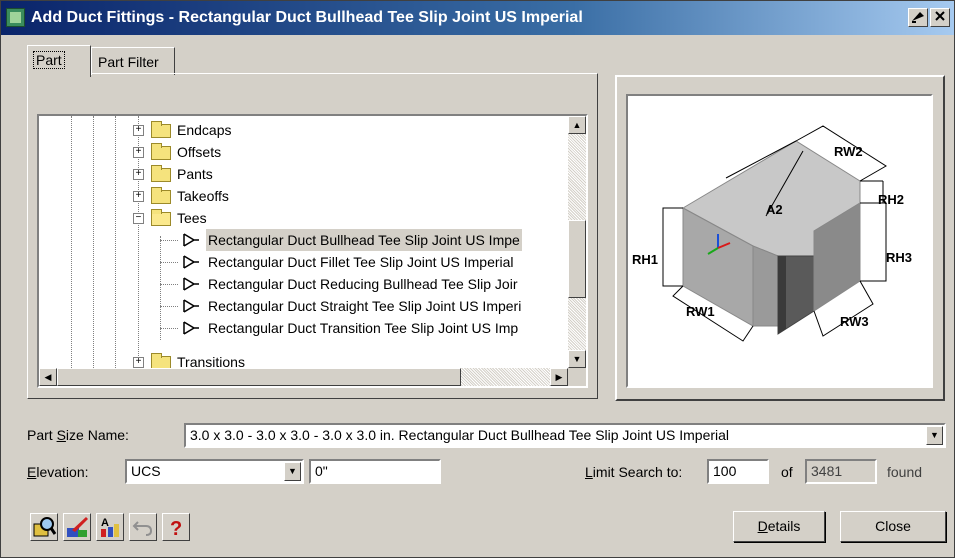 The width and height of the screenshot is (955, 558). Describe the element at coordinates (873, 242) in the screenshot. I see `rh3-dimension-line` at that location.